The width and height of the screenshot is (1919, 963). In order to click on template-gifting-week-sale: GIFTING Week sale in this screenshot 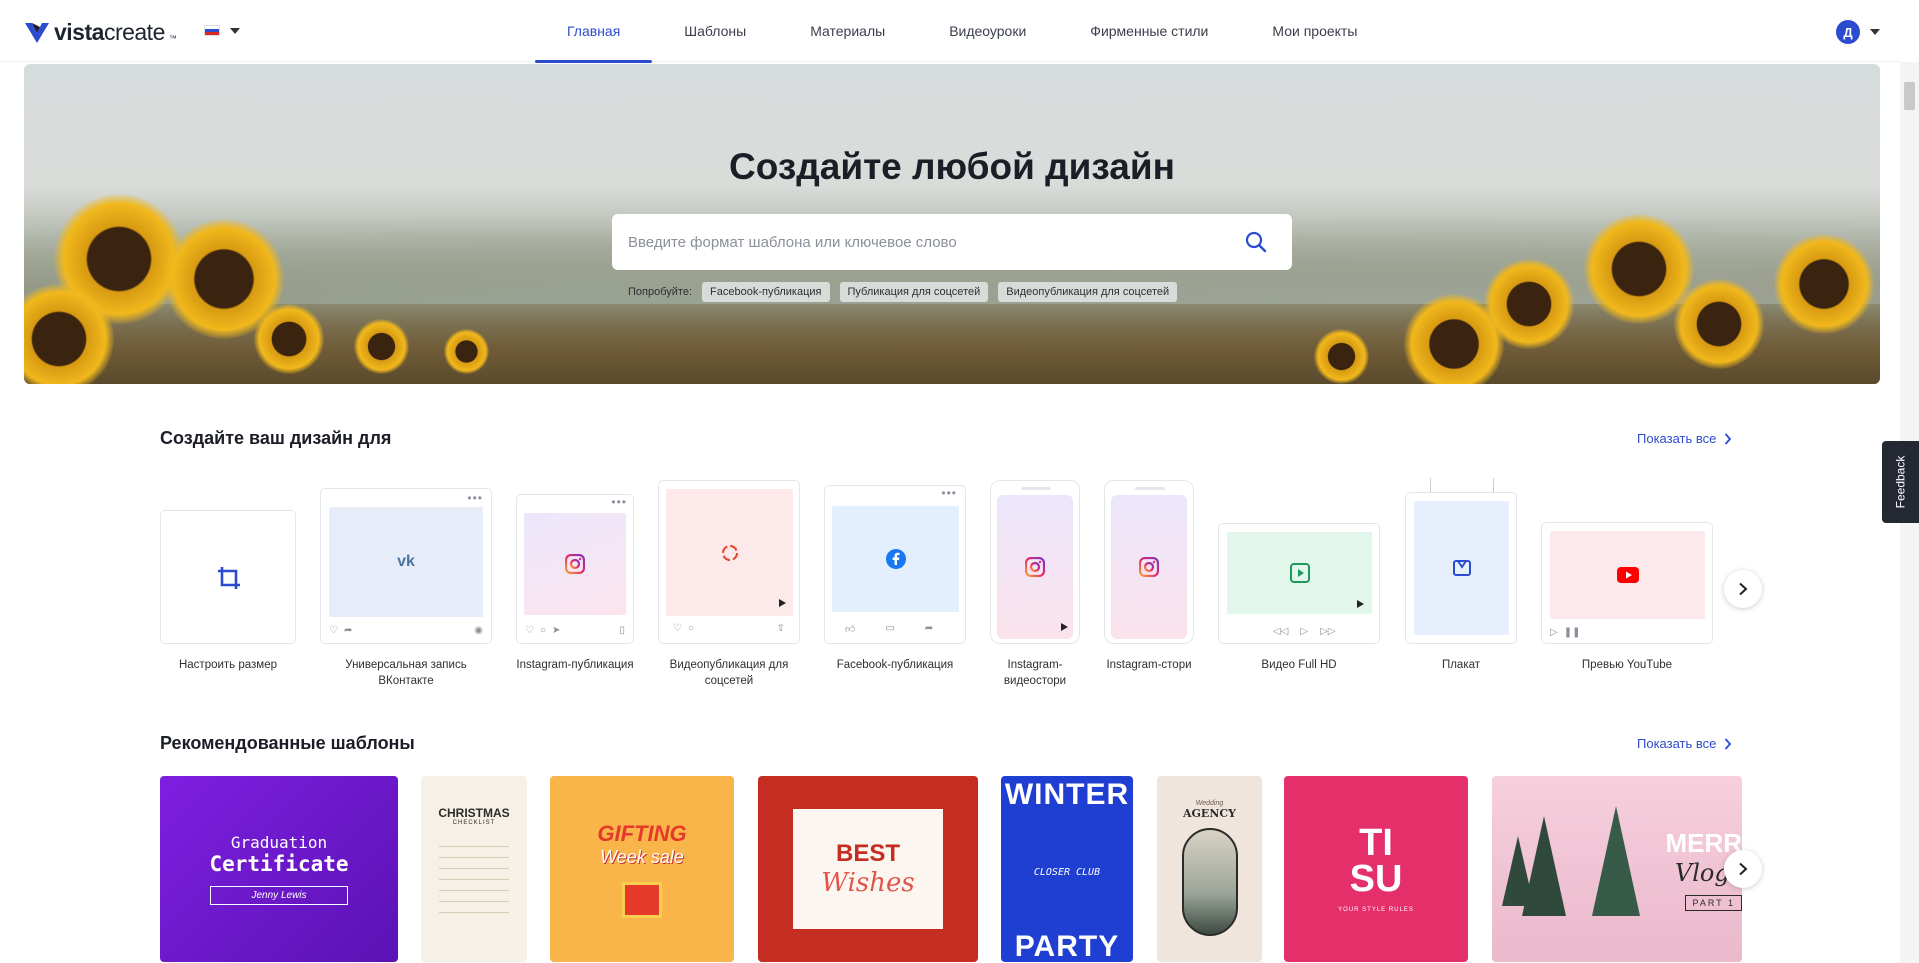, I will do `click(642, 869)`.